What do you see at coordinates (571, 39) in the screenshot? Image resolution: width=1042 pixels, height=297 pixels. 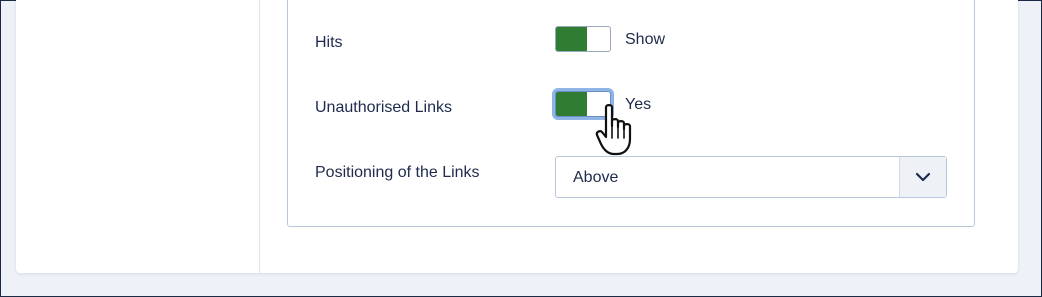 I see `hits-toggle-on-segment` at bounding box center [571, 39].